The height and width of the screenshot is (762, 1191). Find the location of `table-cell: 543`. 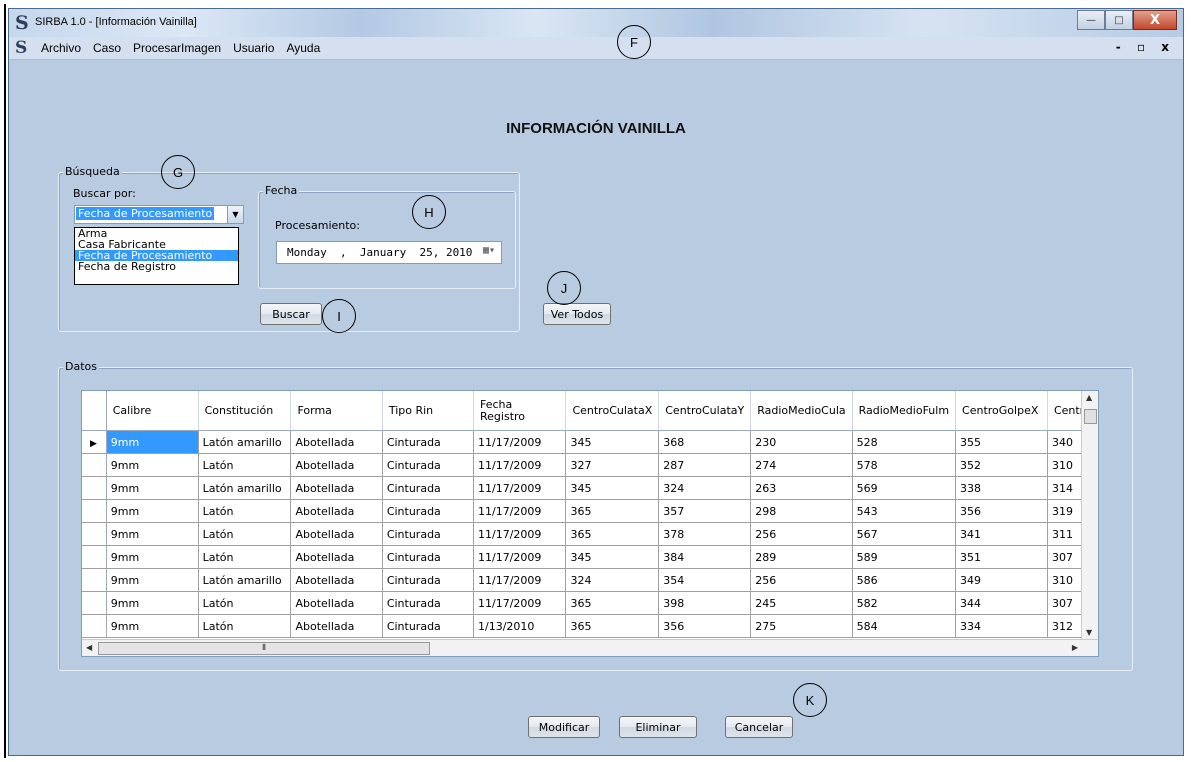

table-cell: 543 is located at coordinates (904, 511).